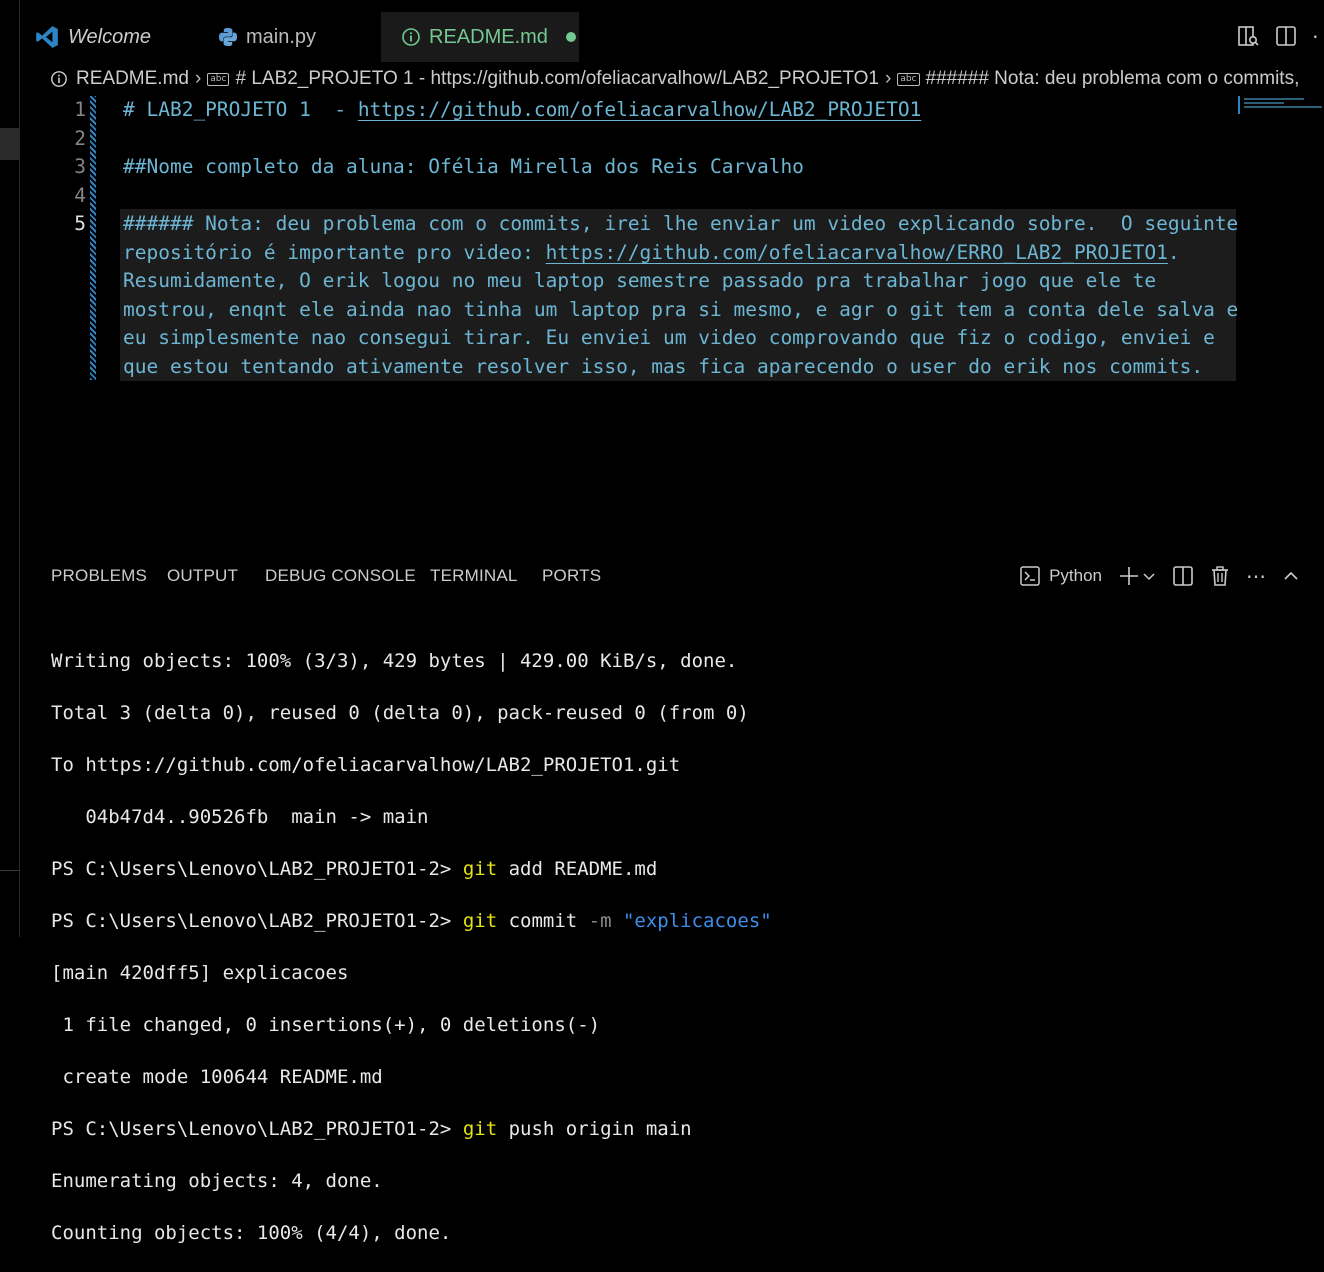 Image resolution: width=1324 pixels, height=1272 pixels. What do you see at coordinates (1248, 36) in the screenshot?
I see `open-preview-icon` at bounding box center [1248, 36].